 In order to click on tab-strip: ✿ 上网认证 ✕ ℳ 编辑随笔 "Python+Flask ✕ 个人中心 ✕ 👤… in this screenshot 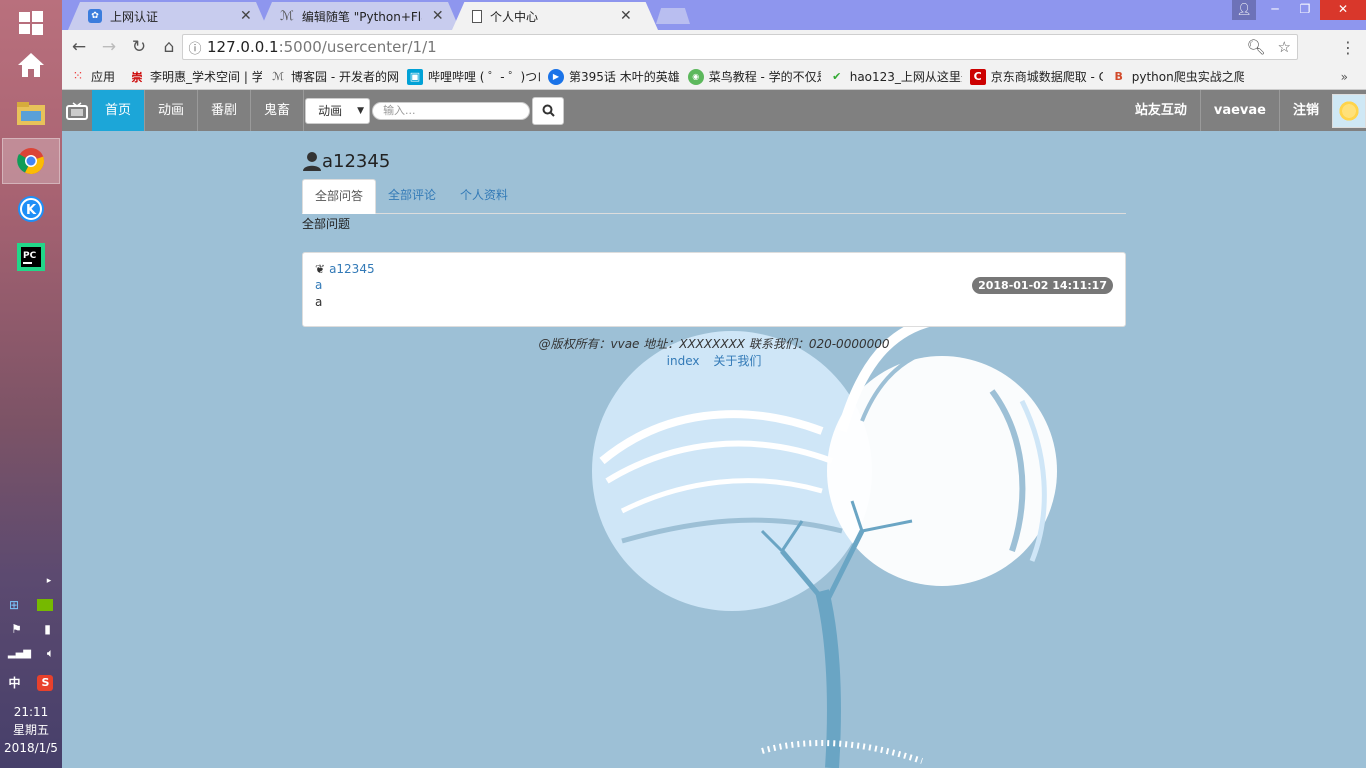, I will do `click(714, 15)`.